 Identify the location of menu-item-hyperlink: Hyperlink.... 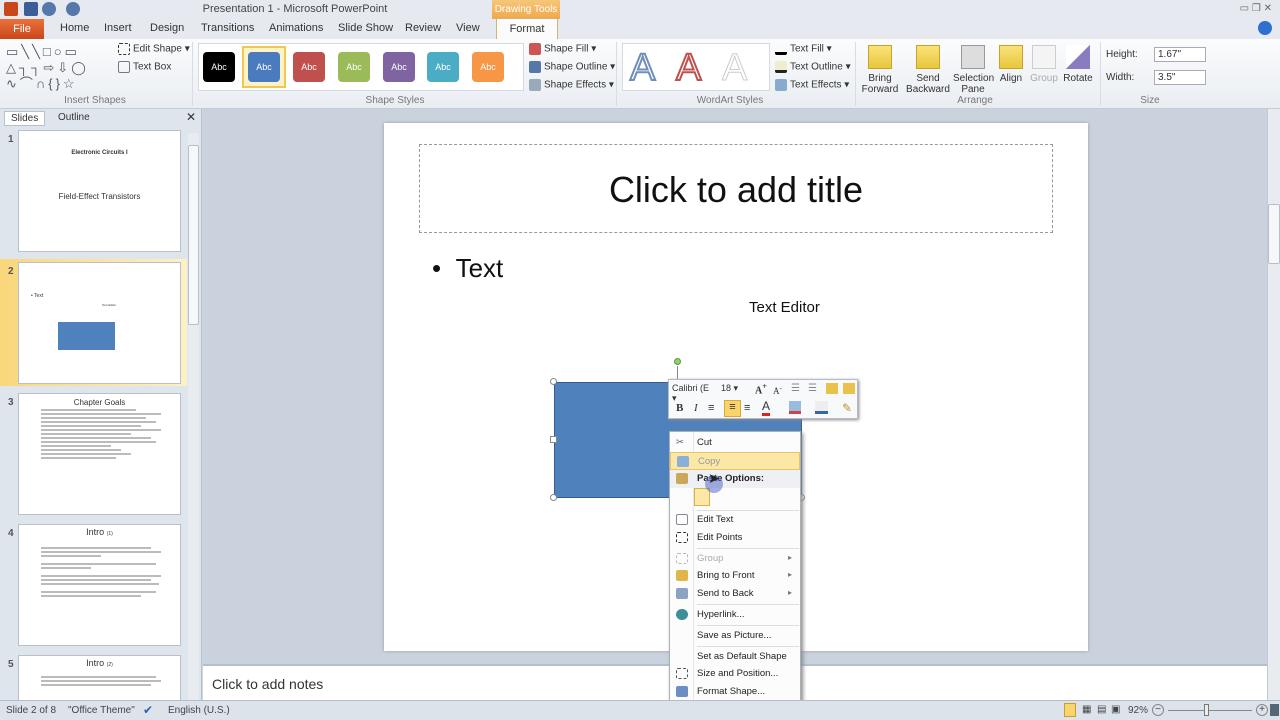
(735, 615).